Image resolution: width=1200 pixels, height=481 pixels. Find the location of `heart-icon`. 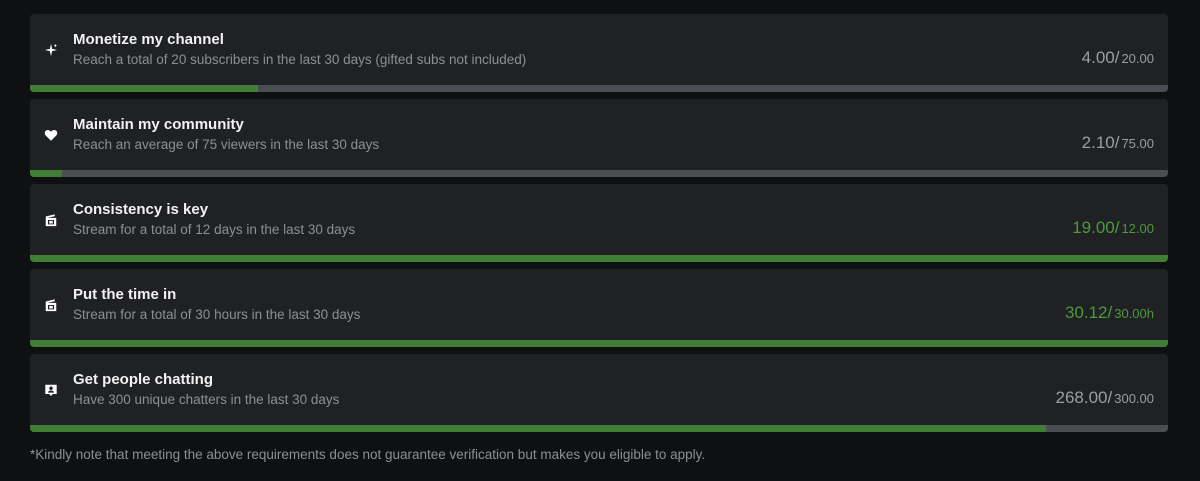

heart-icon is located at coordinates (51, 135).